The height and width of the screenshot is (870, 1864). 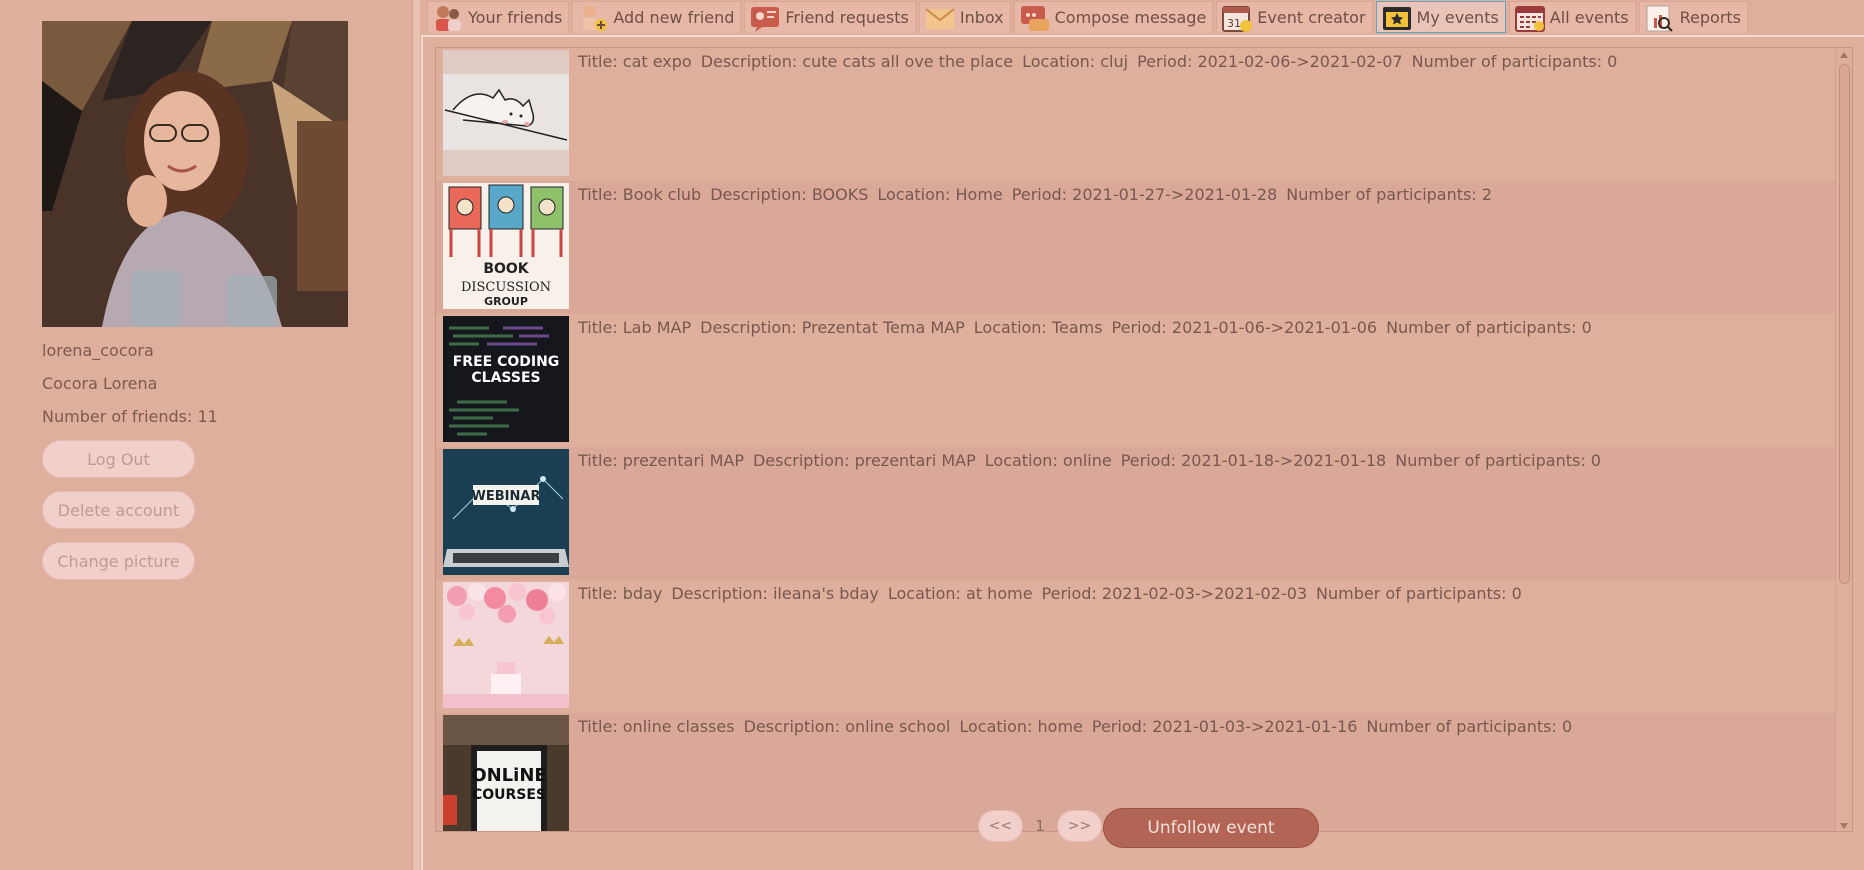 What do you see at coordinates (118, 510) in the screenshot?
I see `delete-account-button: Delete account` at bounding box center [118, 510].